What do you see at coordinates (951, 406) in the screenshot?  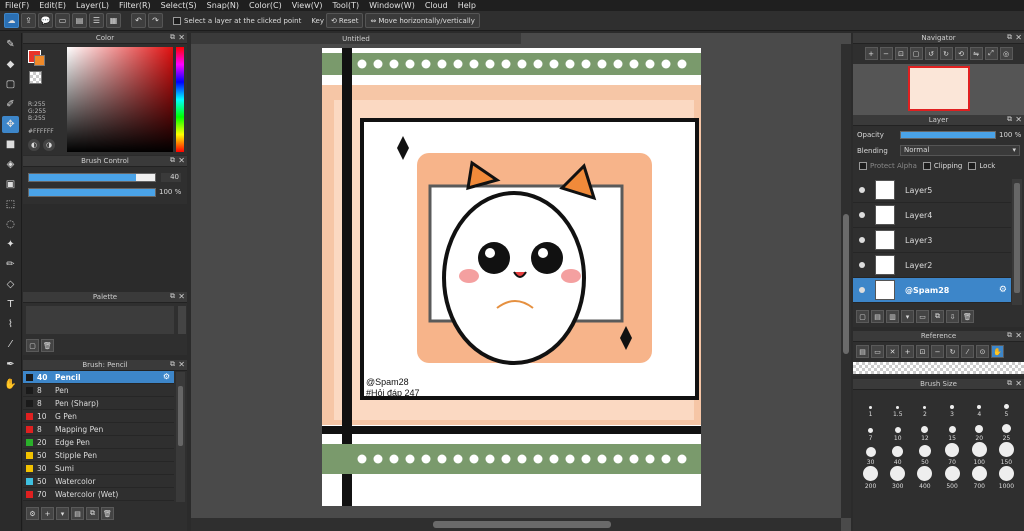 I see `brush-size-option: 3` at bounding box center [951, 406].